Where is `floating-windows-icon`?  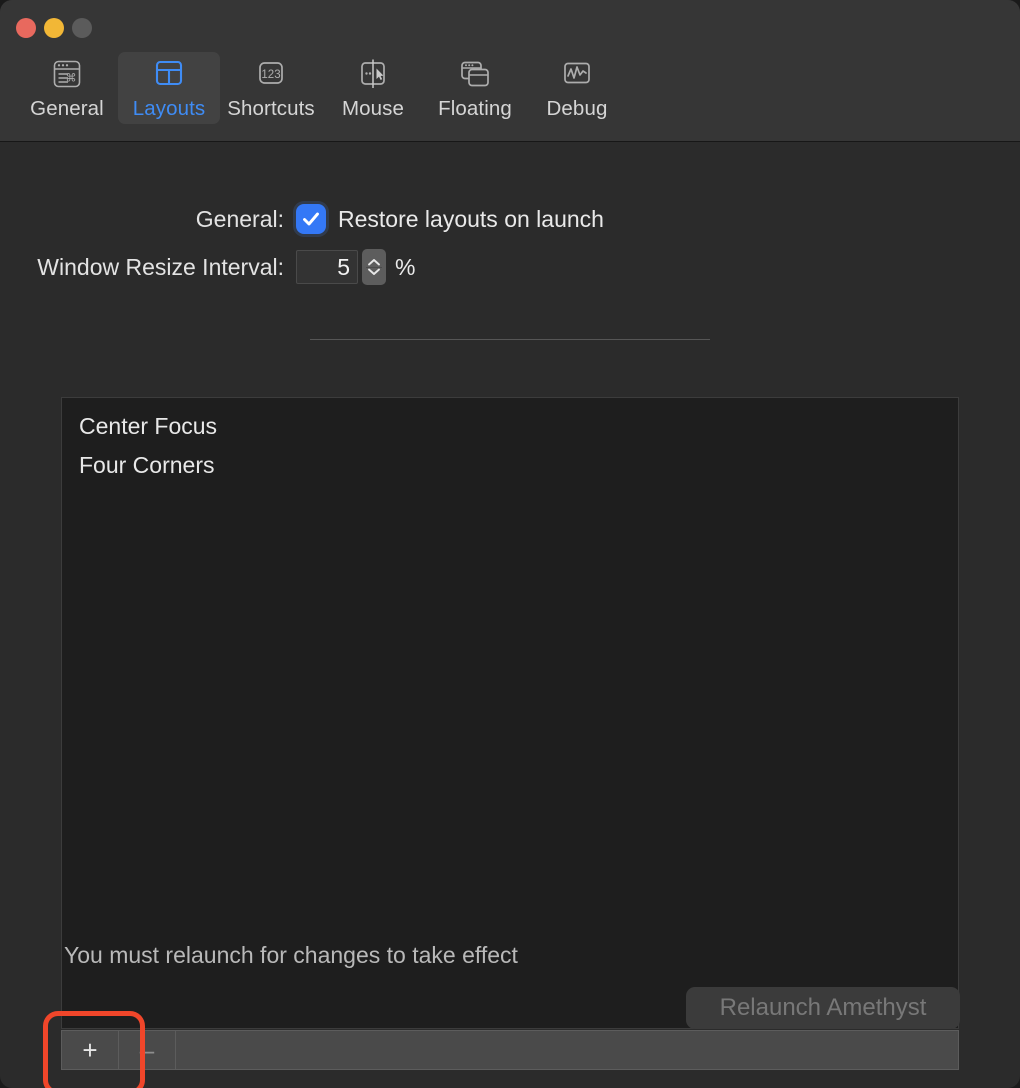
floating-windows-icon is located at coordinates (475, 74).